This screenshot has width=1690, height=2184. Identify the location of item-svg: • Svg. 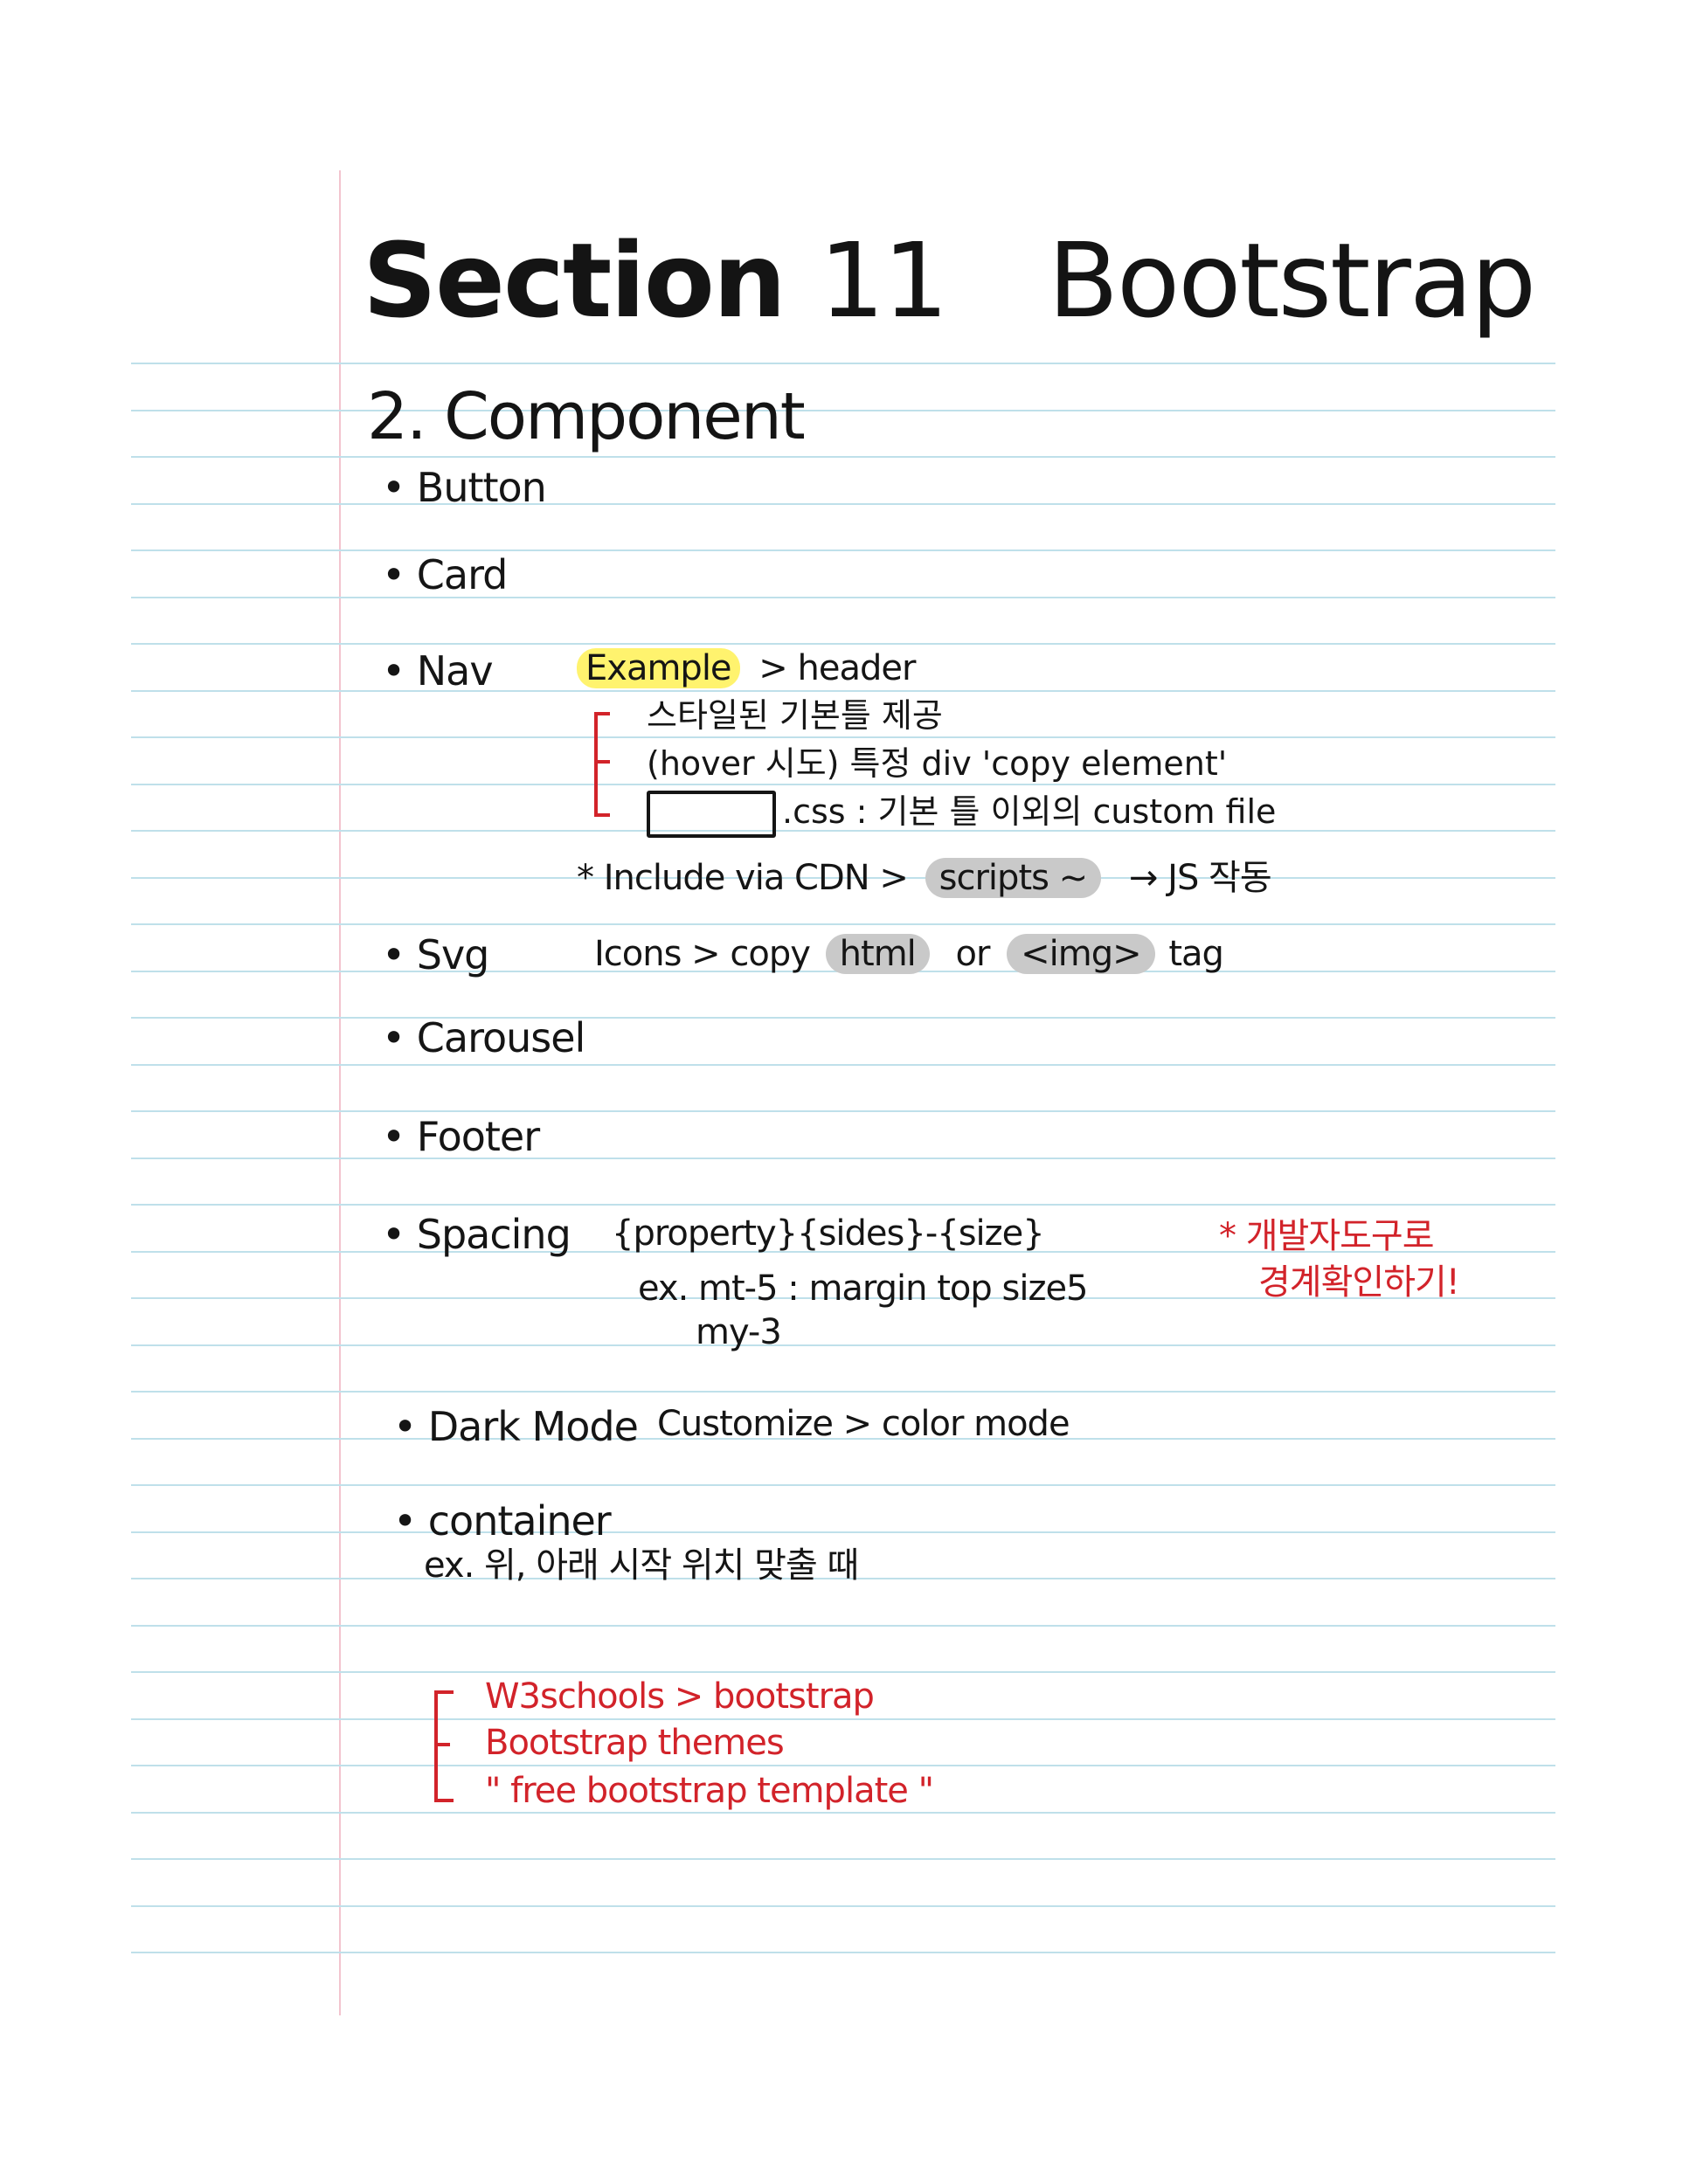
(435, 954).